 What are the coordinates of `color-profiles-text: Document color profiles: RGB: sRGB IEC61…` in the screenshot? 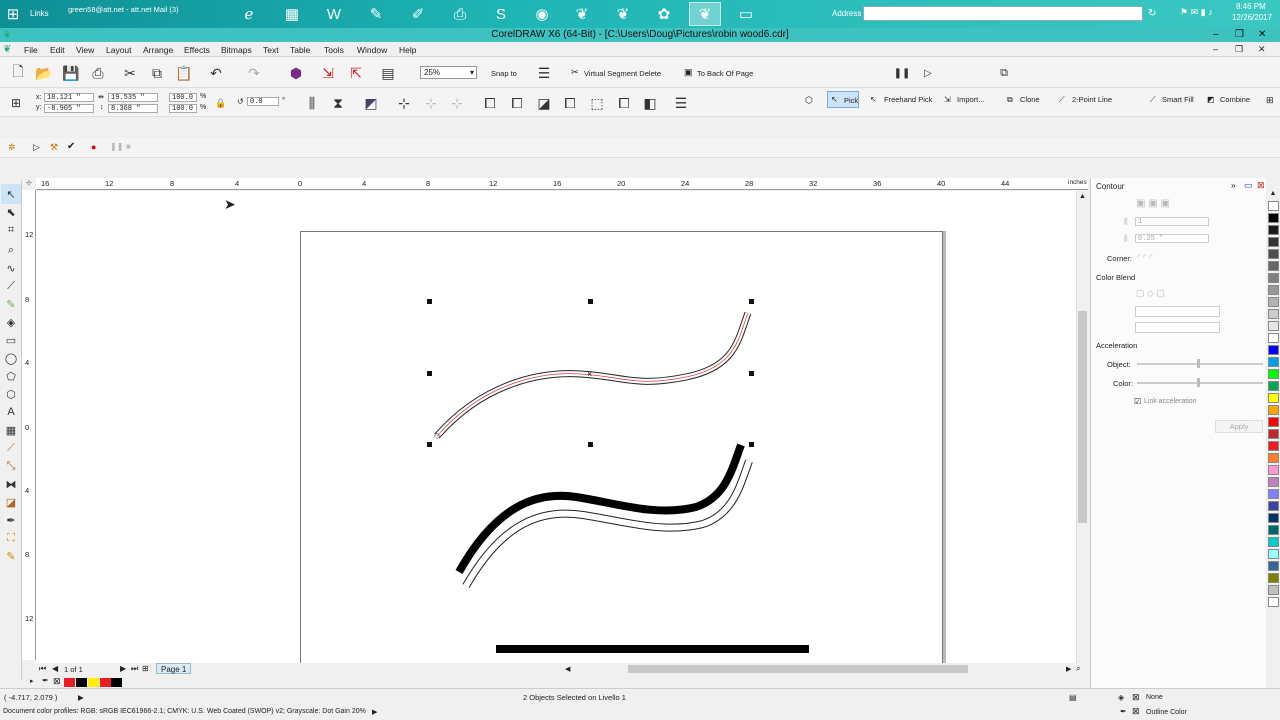 It's located at (184, 711).